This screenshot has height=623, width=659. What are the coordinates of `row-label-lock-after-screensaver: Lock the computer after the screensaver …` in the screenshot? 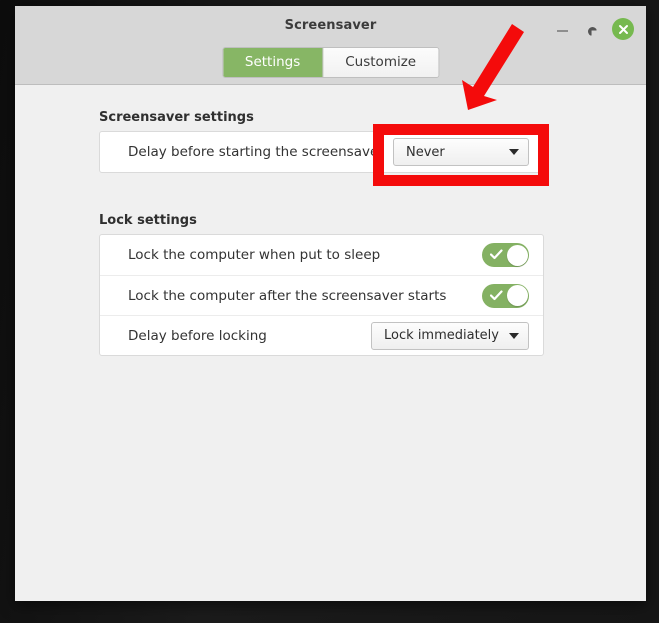 It's located at (287, 295).